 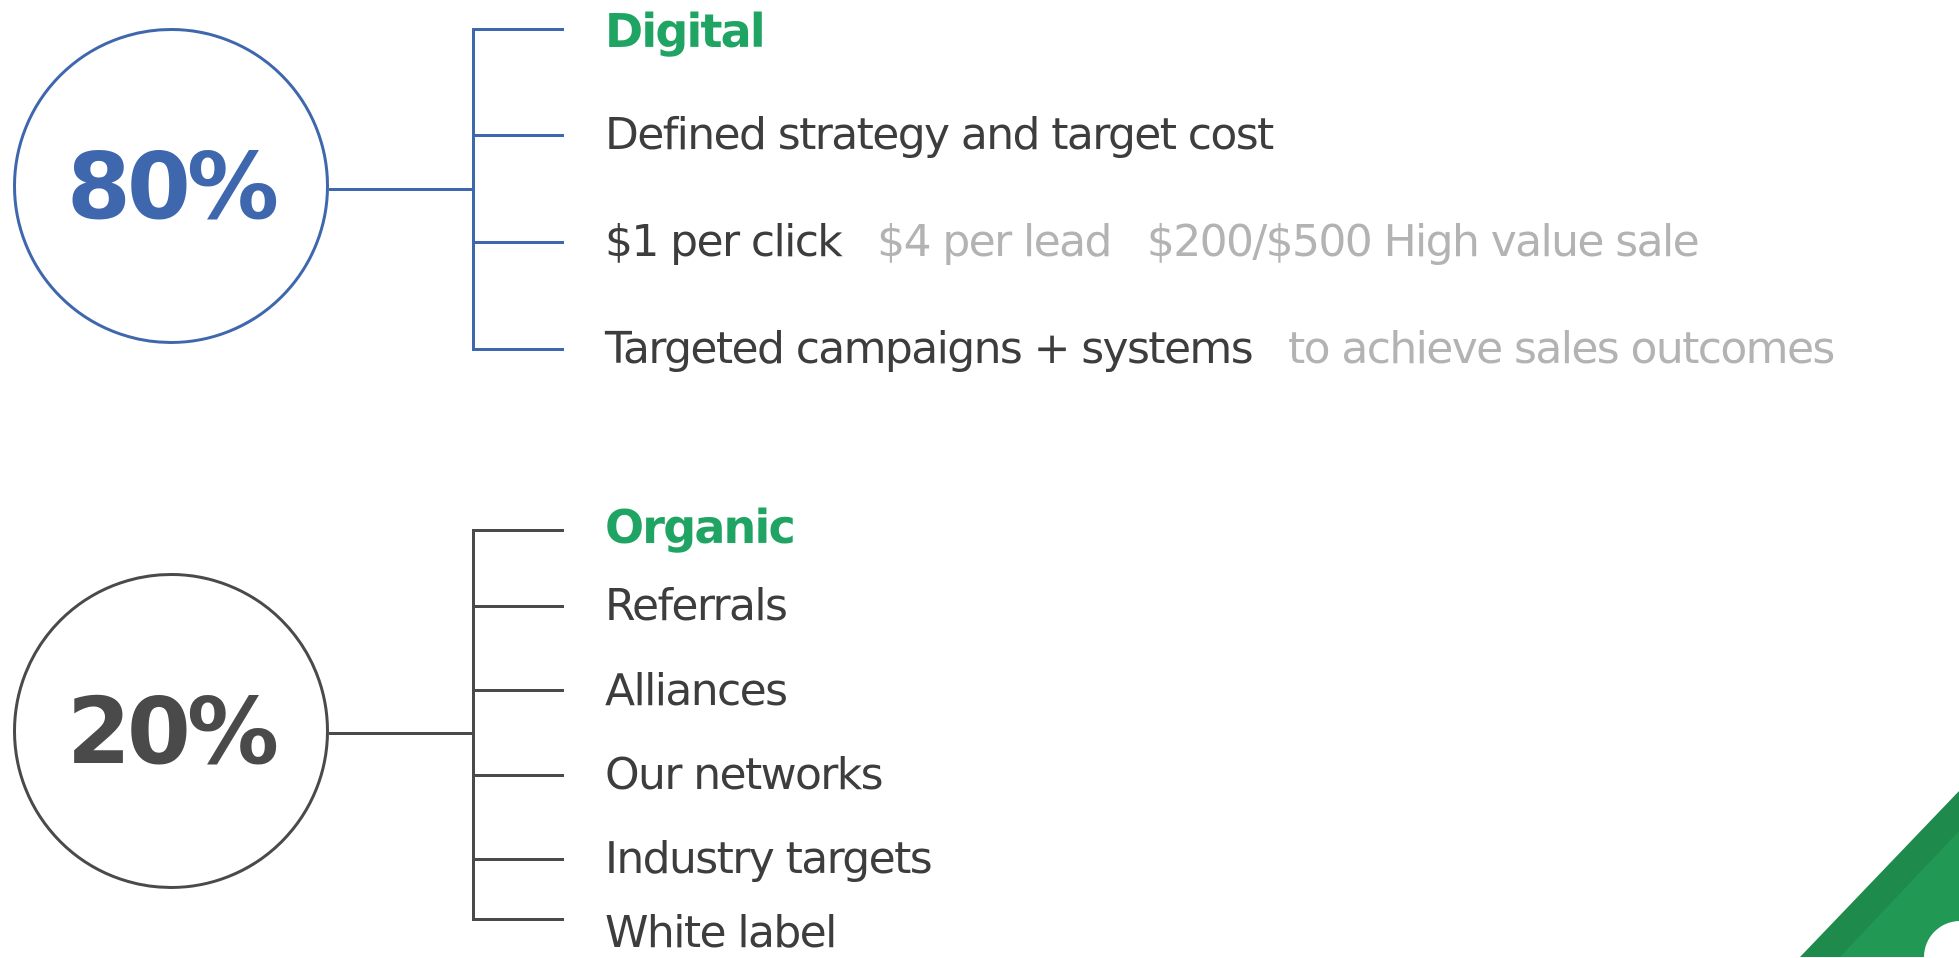 I want to click on decorative-corner-shape, so click(x=1879, y=874).